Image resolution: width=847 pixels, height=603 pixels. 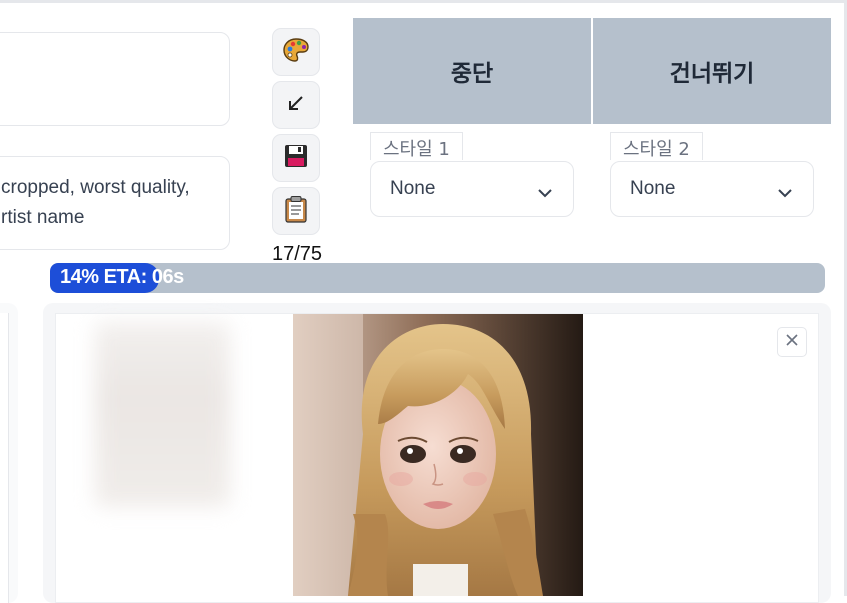 What do you see at coordinates (656, 146) in the screenshot?
I see `style2-label: 스타일 2` at bounding box center [656, 146].